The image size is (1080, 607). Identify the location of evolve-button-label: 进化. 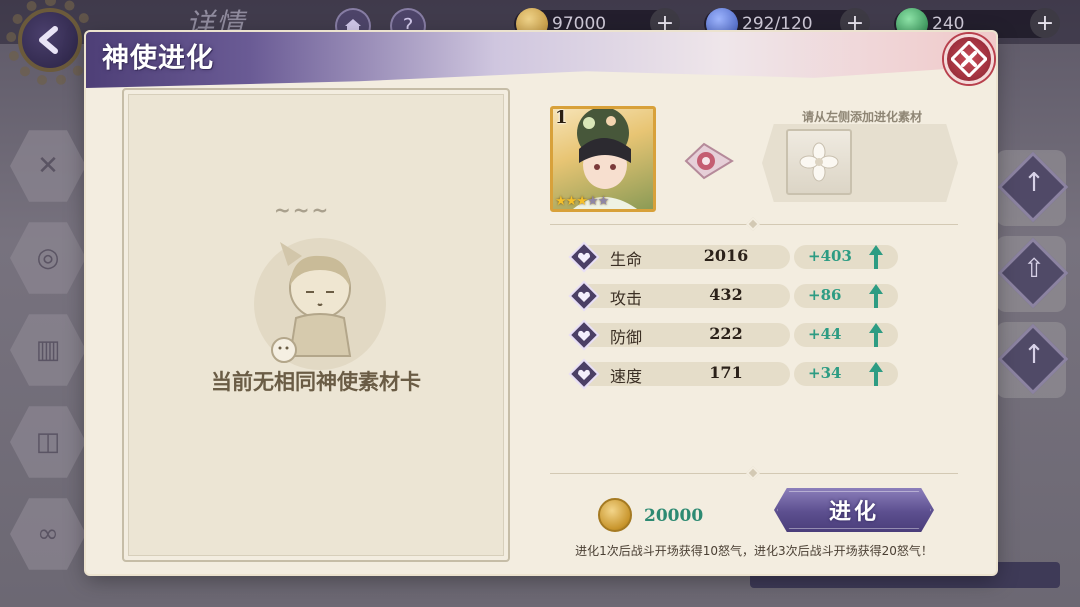
(853, 512).